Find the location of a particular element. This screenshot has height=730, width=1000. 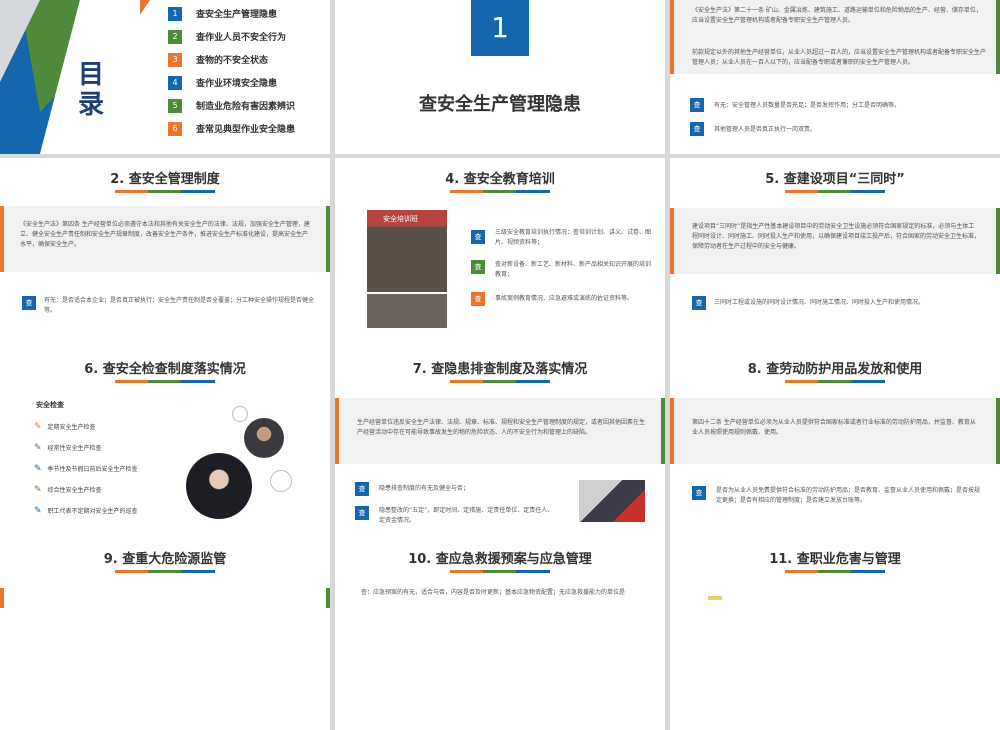

toc-item: 2 查作业人员不安全行为 is located at coordinates (231, 36).